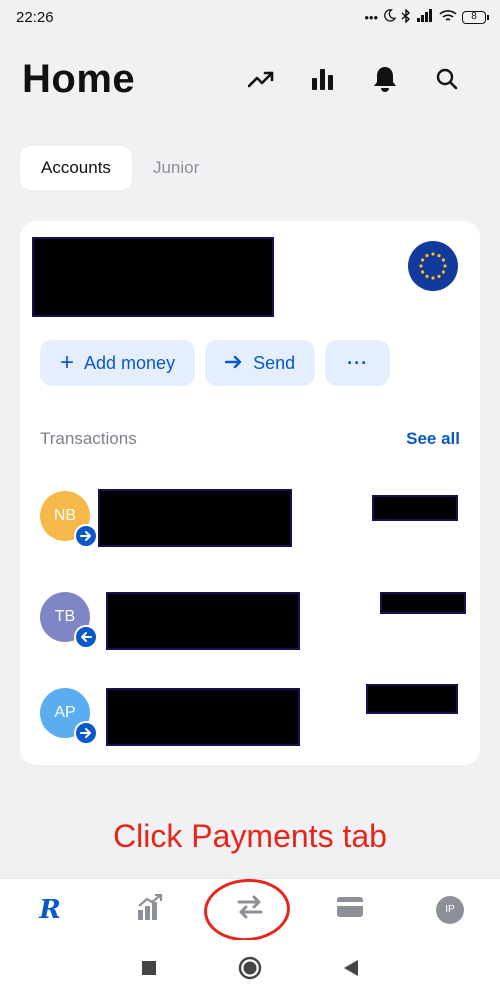  What do you see at coordinates (475, 17) in the screenshot?
I see `battery-icon: 8` at bounding box center [475, 17].